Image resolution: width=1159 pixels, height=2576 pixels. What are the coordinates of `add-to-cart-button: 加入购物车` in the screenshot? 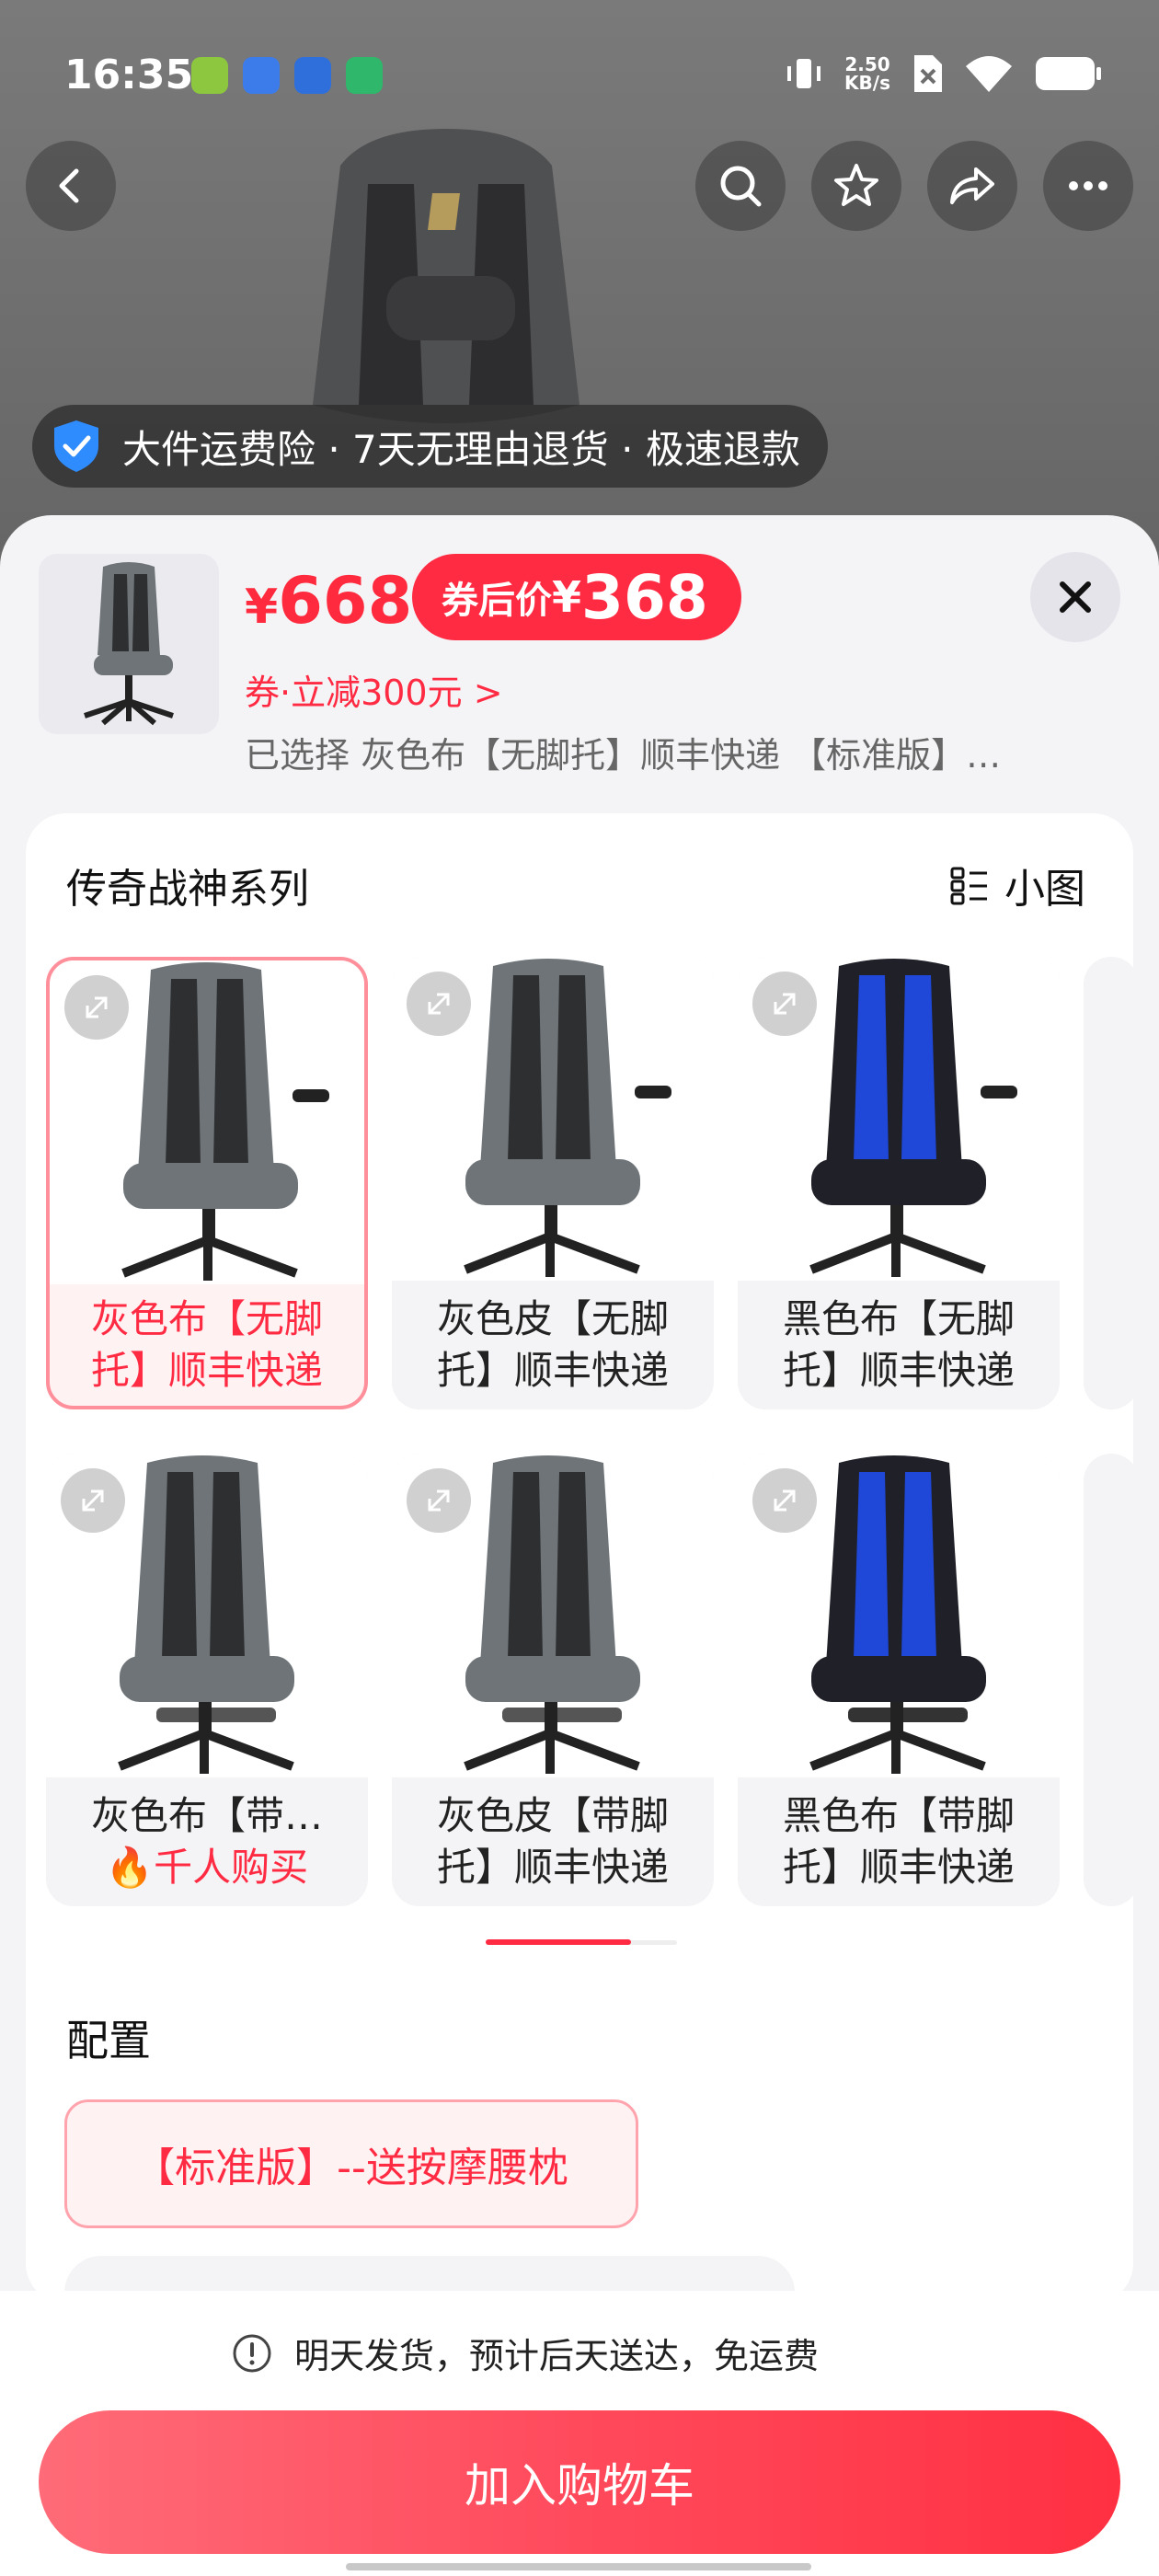 It's located at (579, 2482).